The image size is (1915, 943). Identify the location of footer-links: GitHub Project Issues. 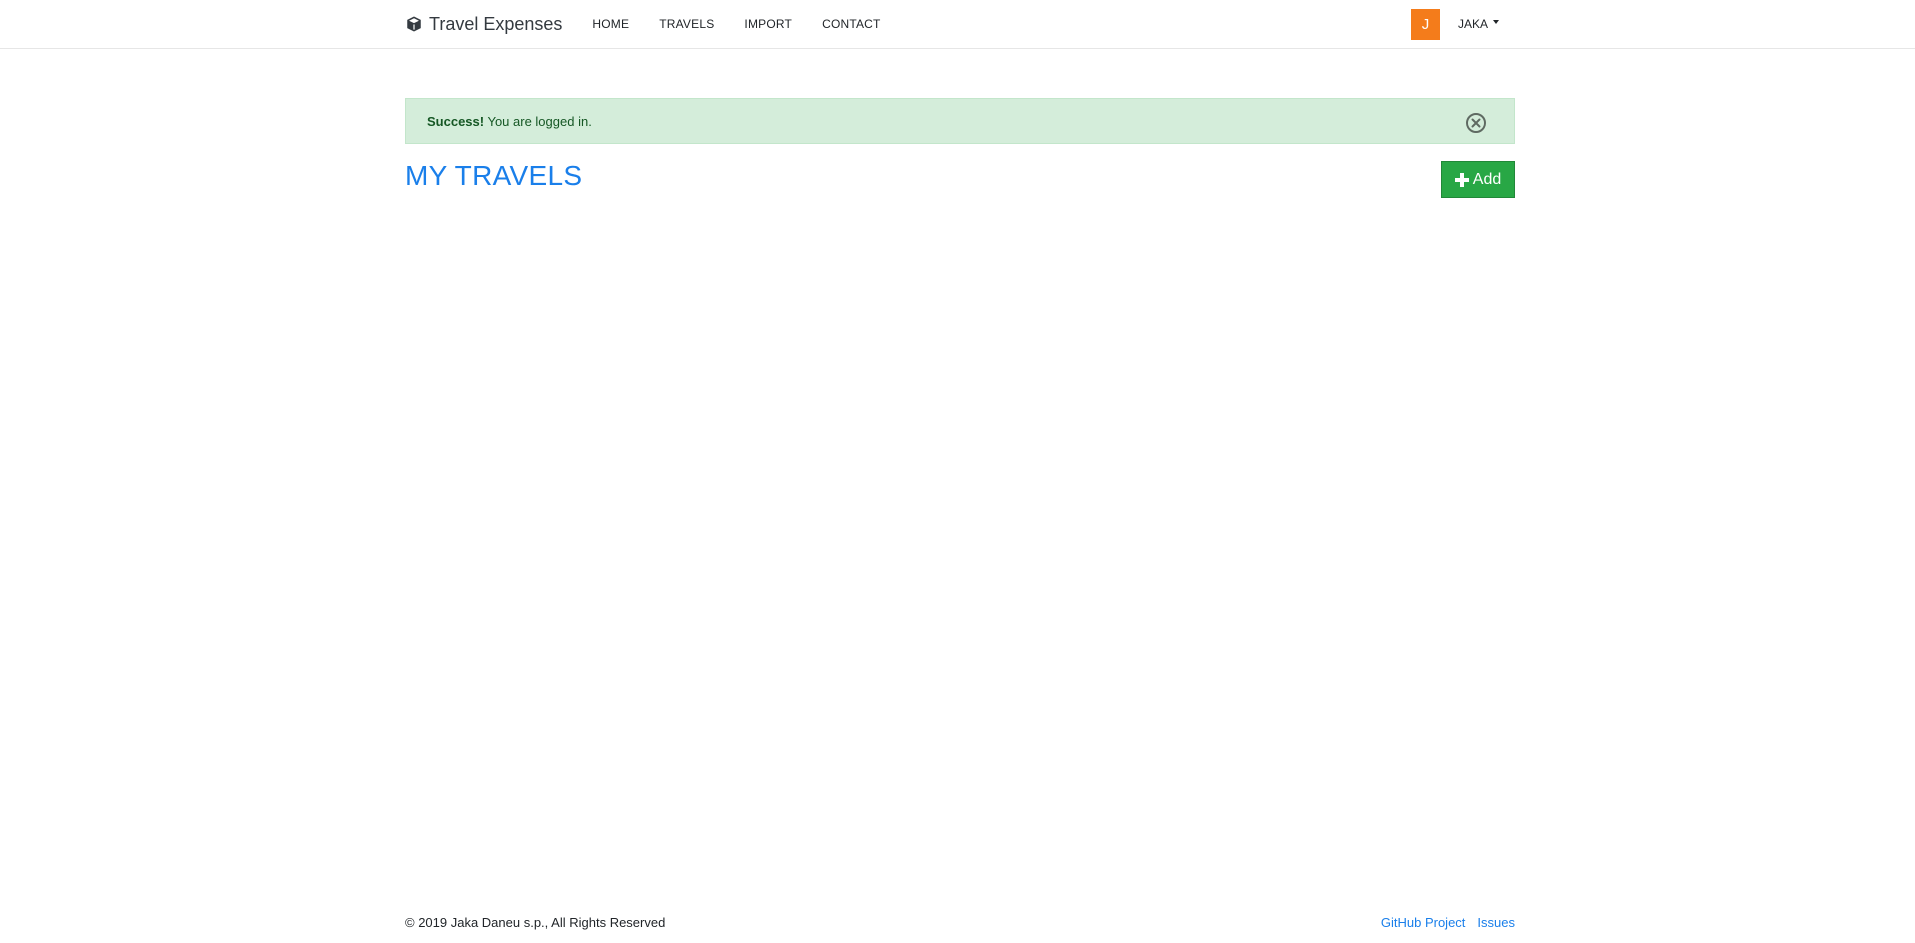
(1442, 922).